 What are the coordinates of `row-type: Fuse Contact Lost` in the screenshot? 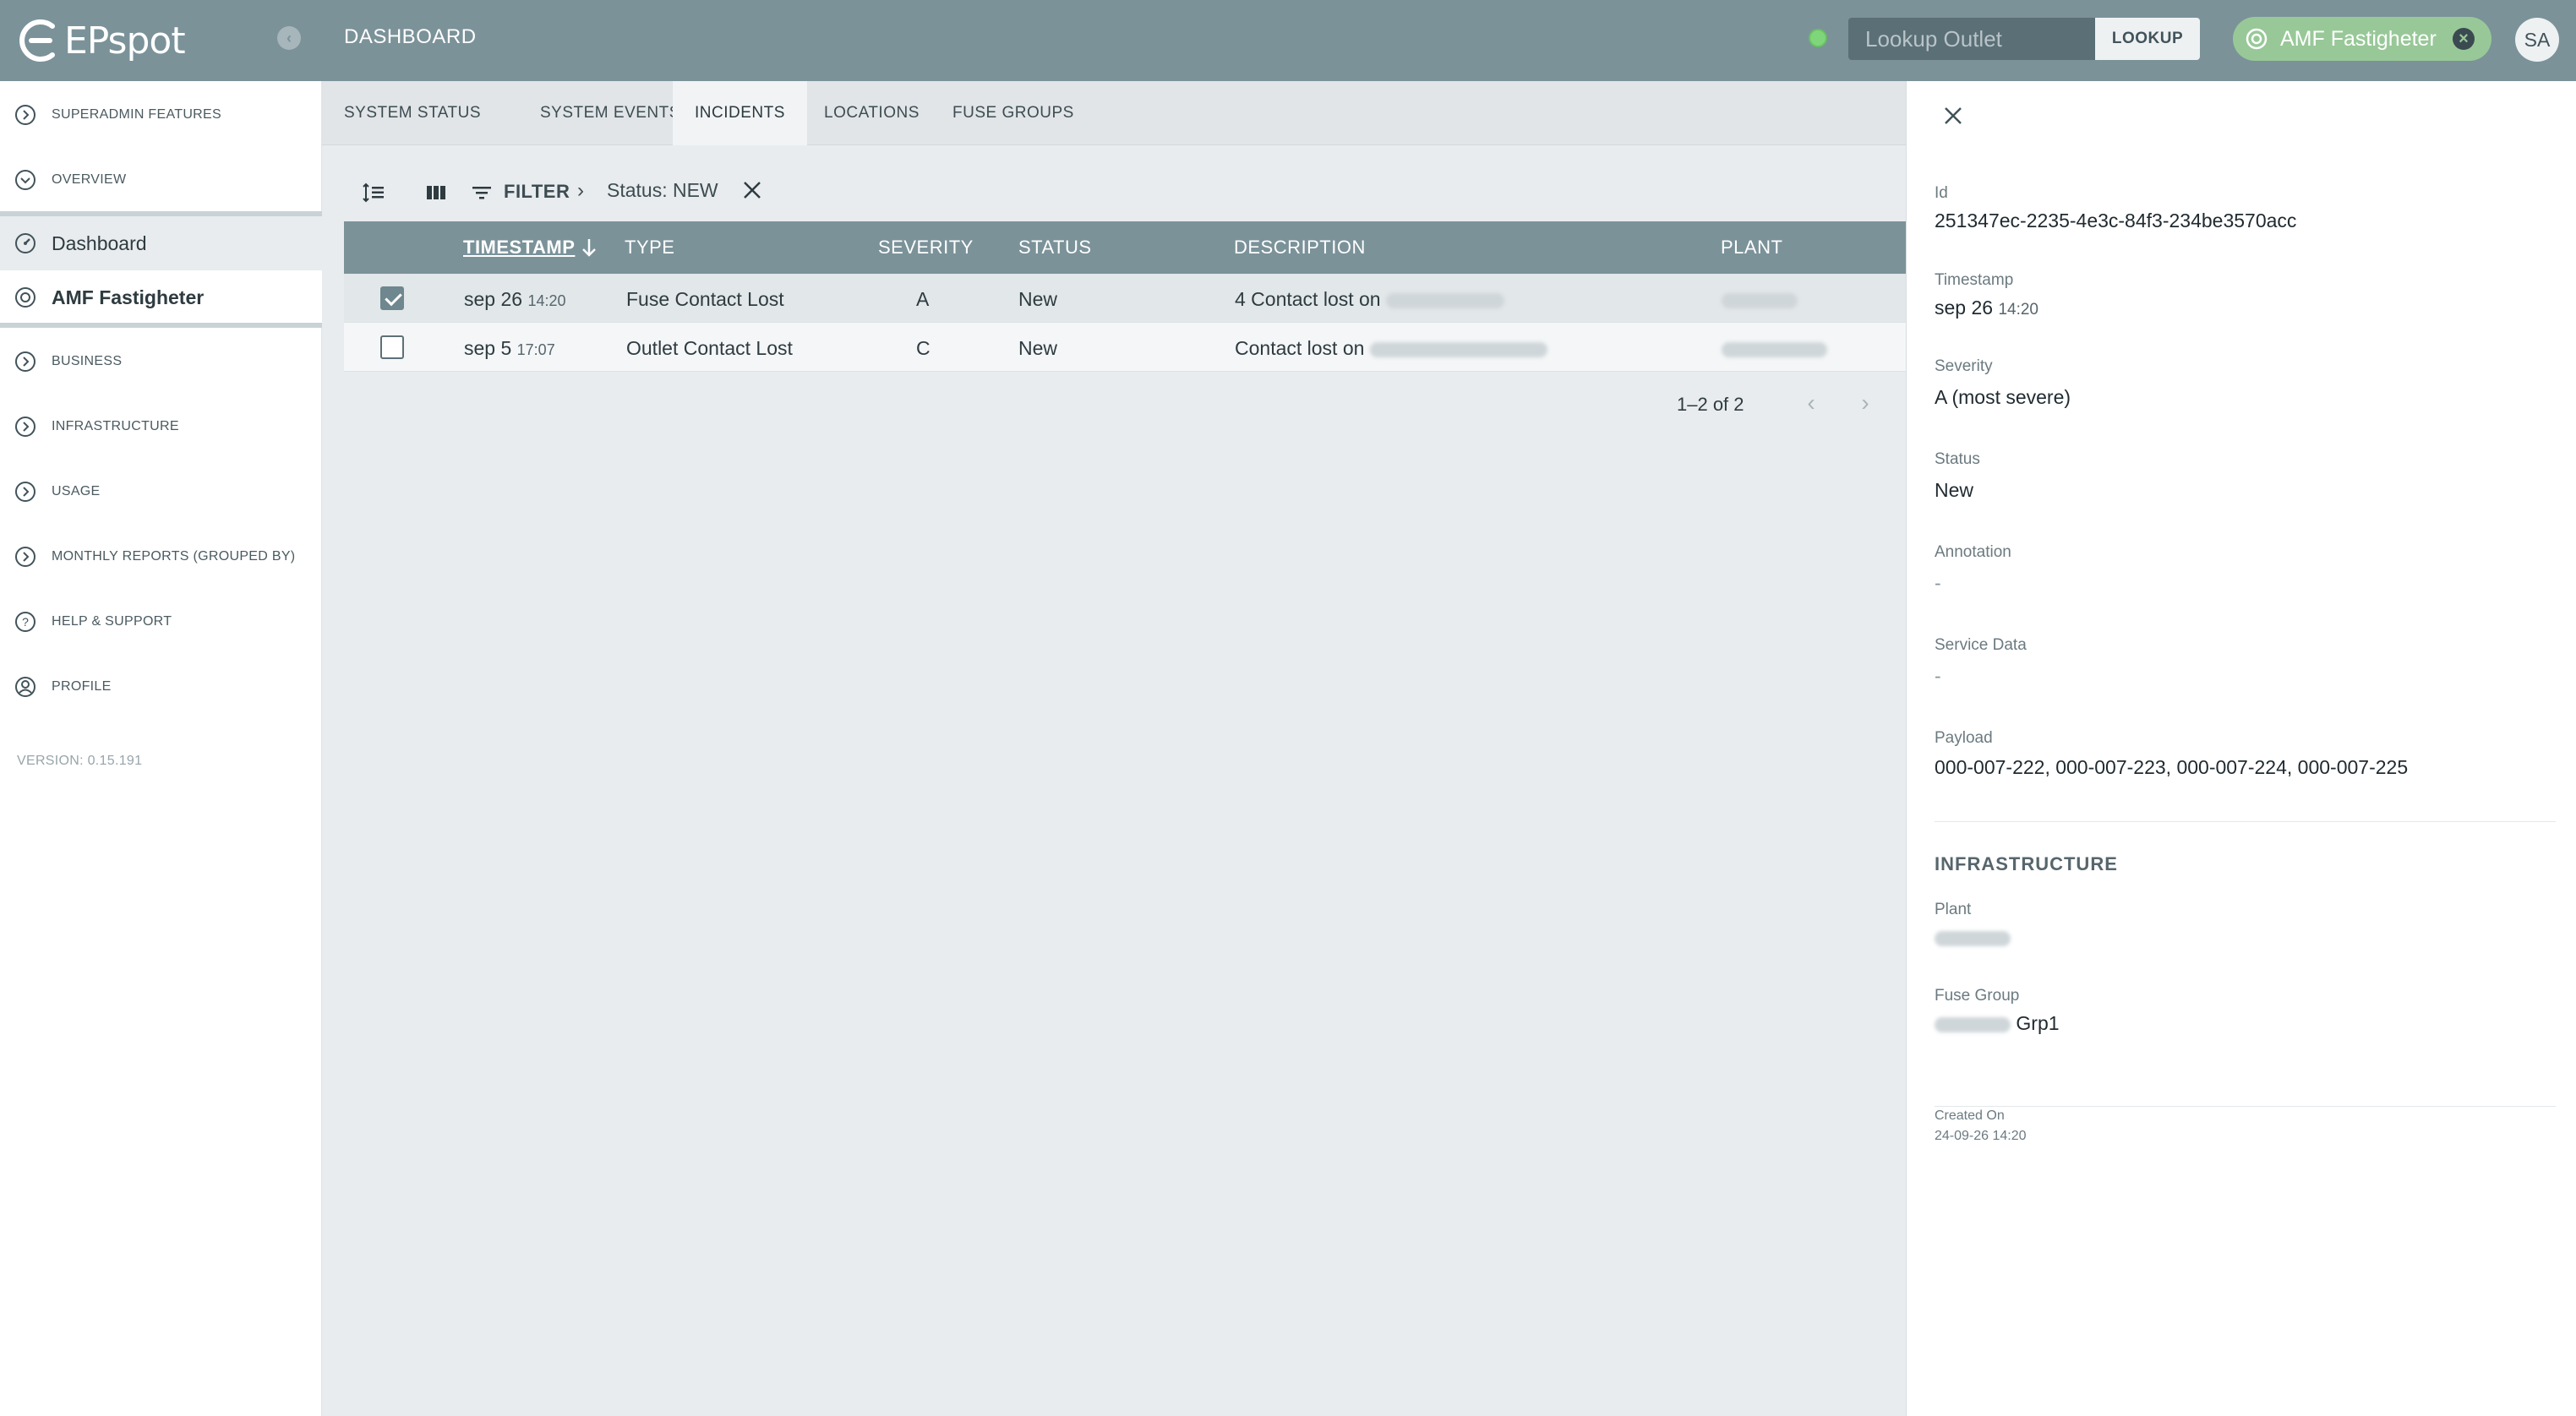 It's located at (705, 299).